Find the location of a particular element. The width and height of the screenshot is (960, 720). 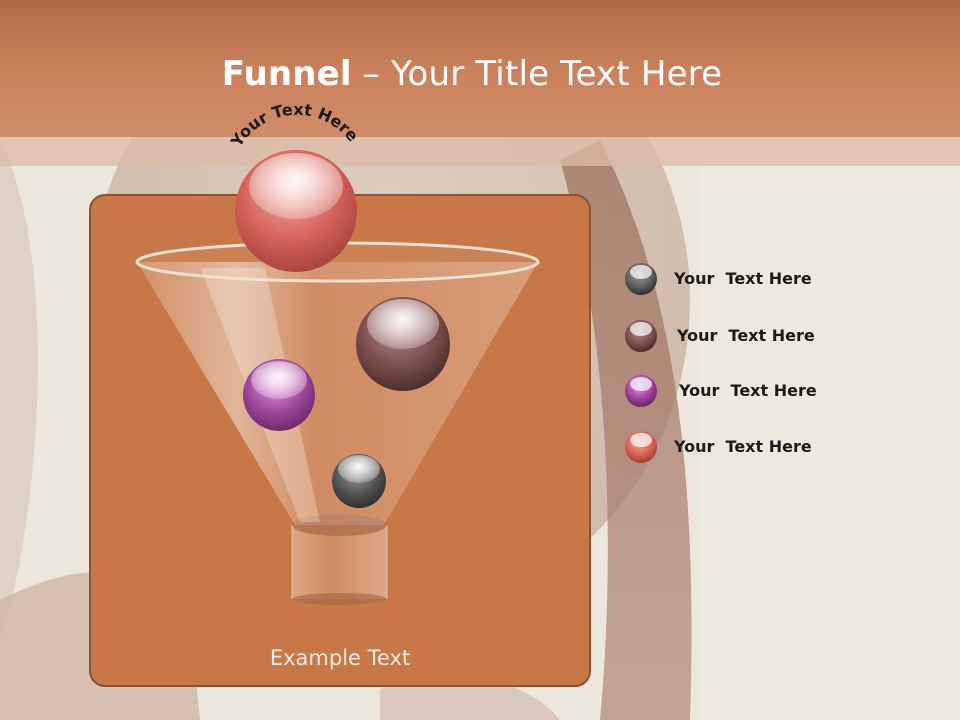

arc-label: Your Text Here is located at coordinates (294, 125).